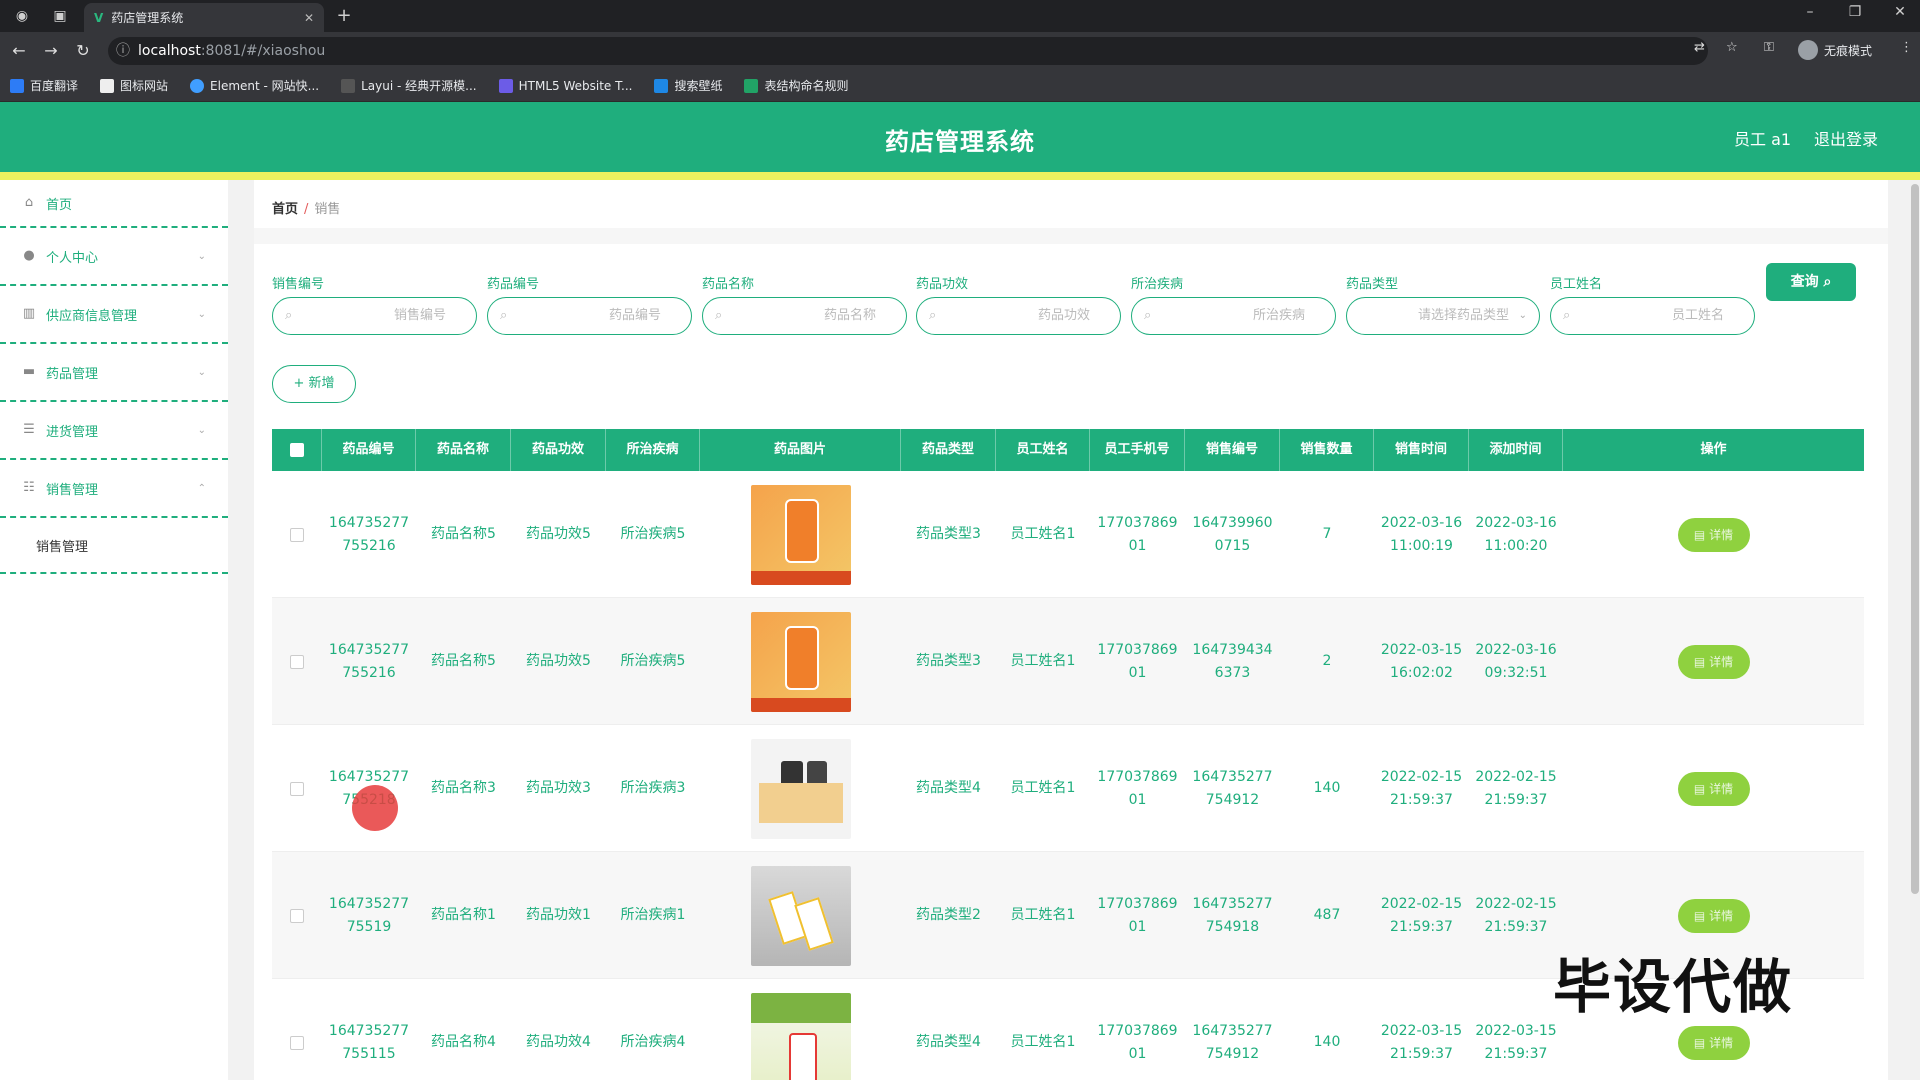  What do you see at coordinates (1835, 50) in the screenshot?
I see `incognito-badge: 无痕模式` at bounding box center [1835, 50].